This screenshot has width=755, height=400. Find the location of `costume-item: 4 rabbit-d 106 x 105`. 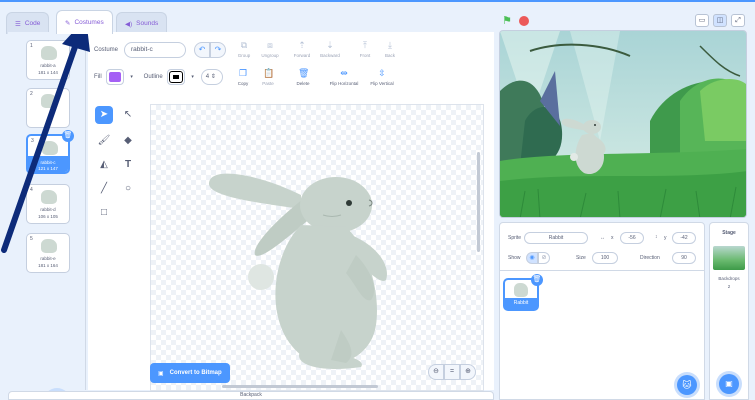

costume-item: 4 rabbit-d 106 x 105 is located at coordinates (48, 204).